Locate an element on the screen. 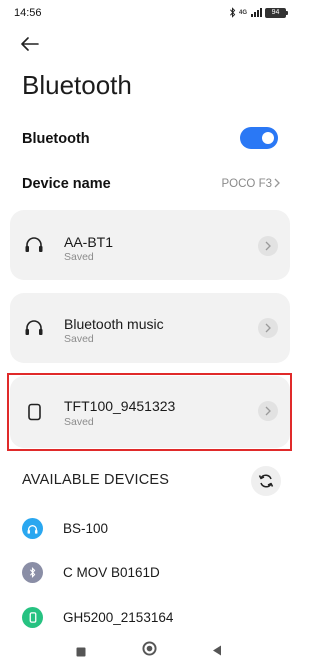  navigation-bar is located at coordinates (150, 648).